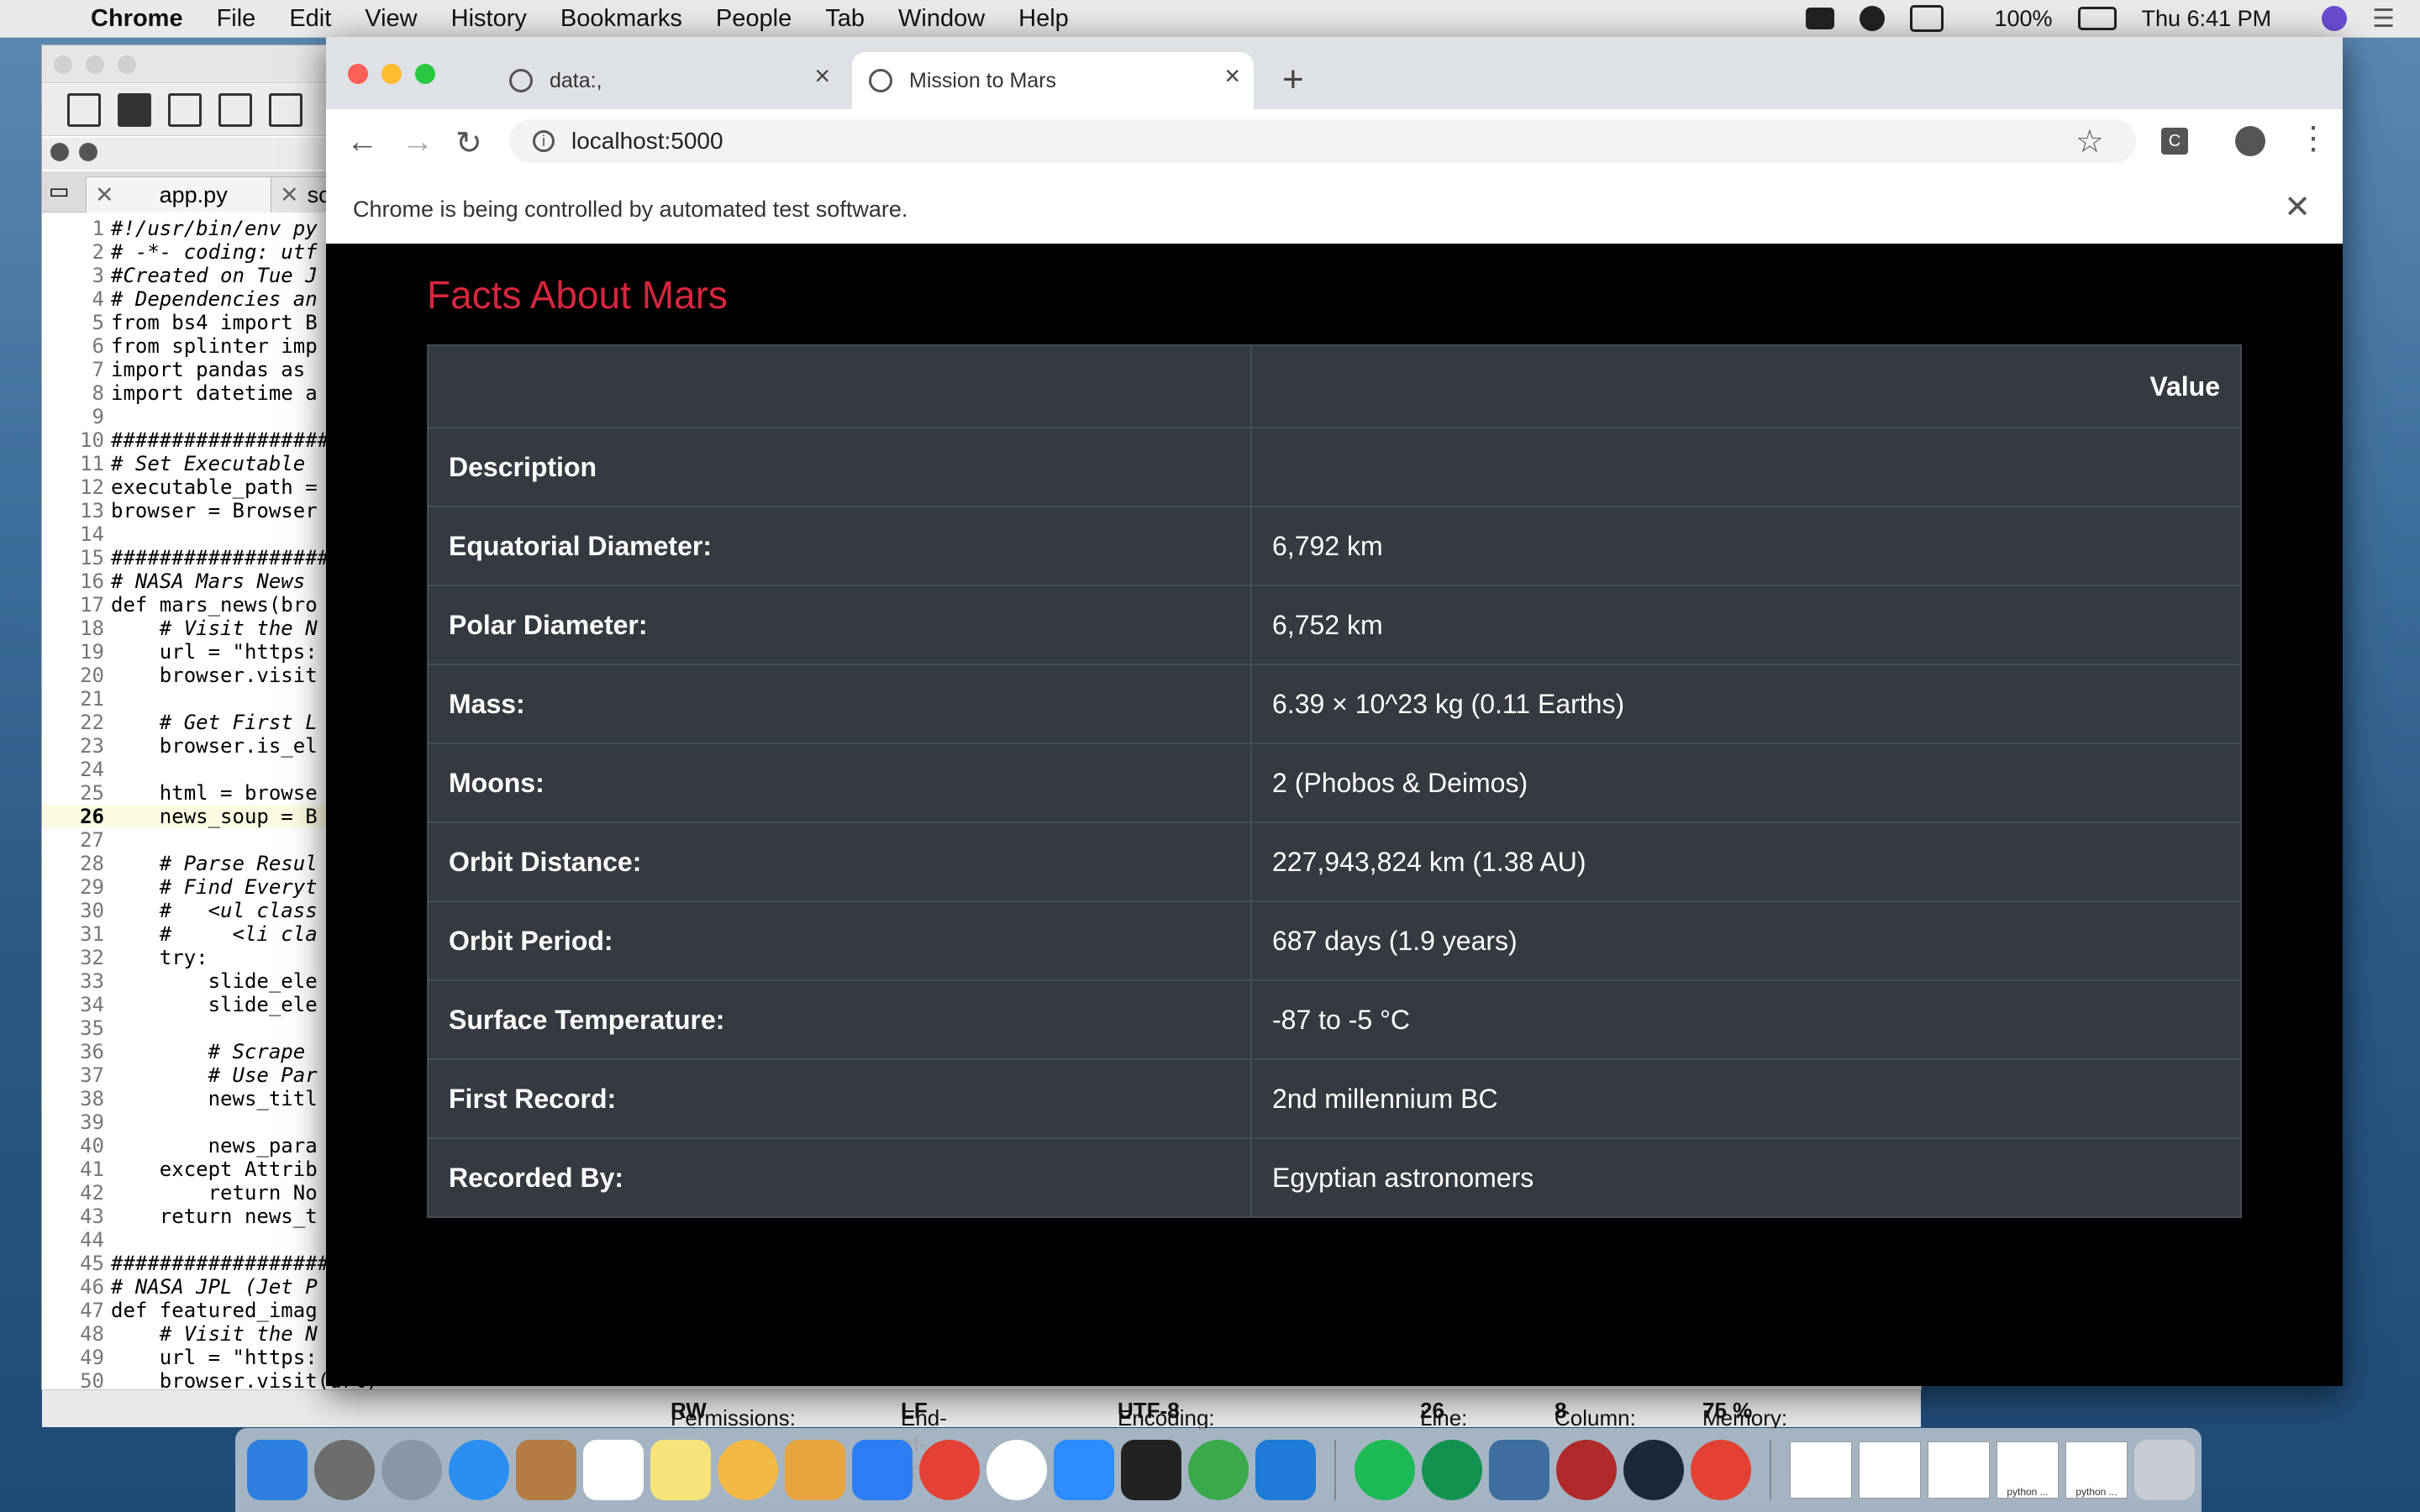 This screenshot has width=2420, height=1512. I want to click on zoom-icon, so click(1084, 1470).